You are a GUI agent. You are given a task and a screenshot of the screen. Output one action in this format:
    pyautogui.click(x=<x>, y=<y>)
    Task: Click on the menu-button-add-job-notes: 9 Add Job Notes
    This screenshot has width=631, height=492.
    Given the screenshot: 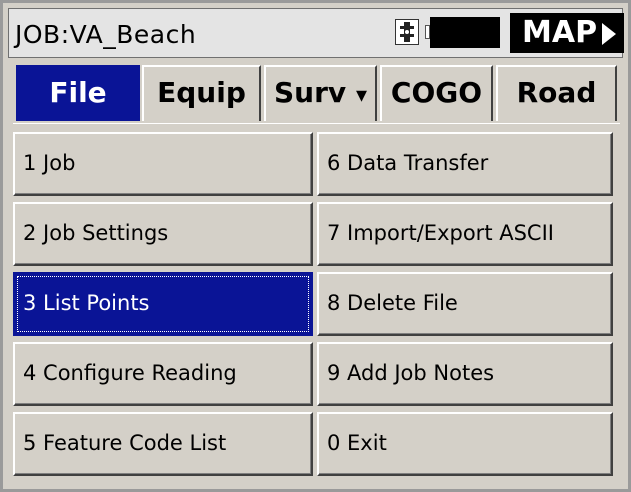 What is the action you would take?
    pyautogui.click(x=465, y=374)
    